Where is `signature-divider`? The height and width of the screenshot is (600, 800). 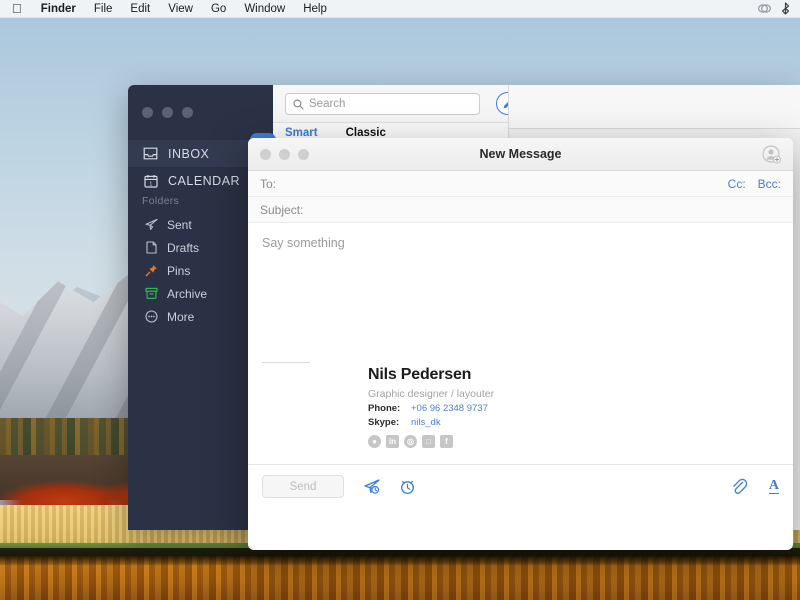
signature-divider is located at coordinates (286, 362).